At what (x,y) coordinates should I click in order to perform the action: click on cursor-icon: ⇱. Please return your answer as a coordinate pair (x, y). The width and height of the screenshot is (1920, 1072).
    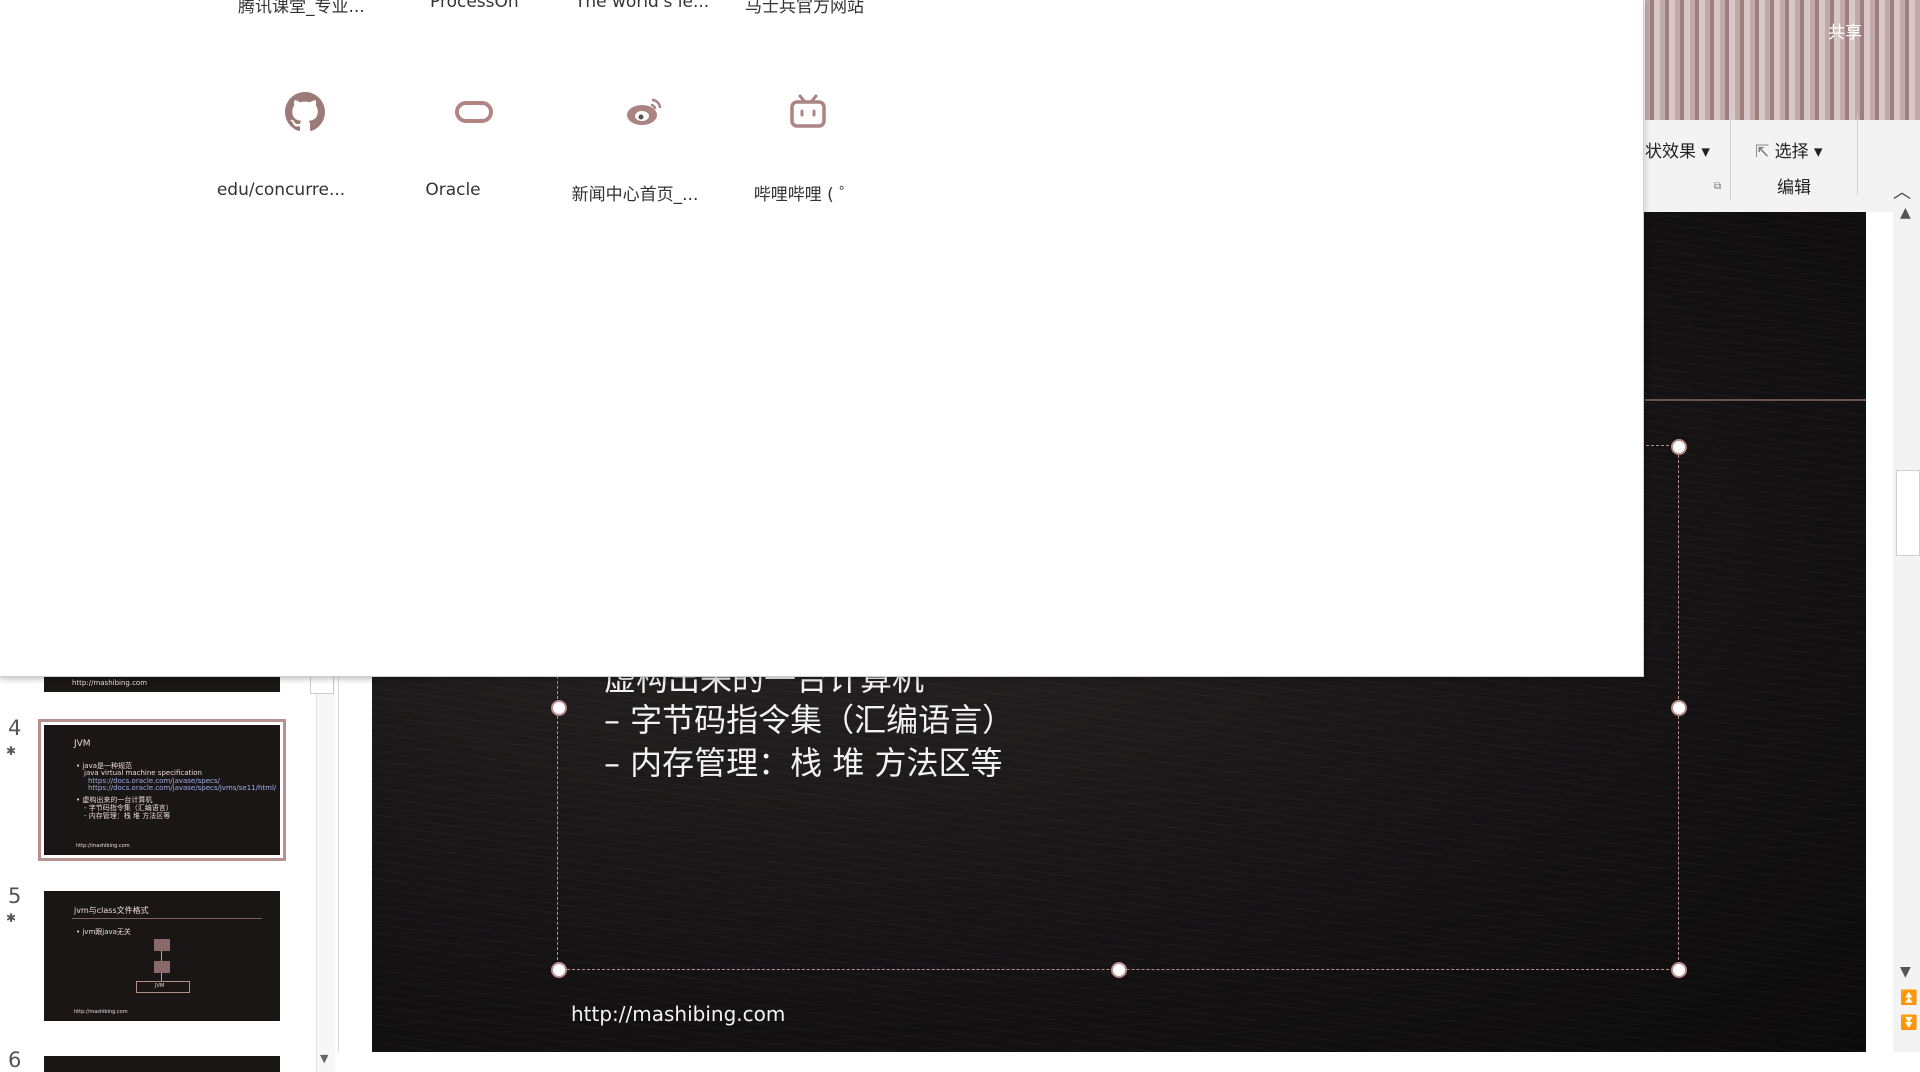
    Looking at the image, I should click on (1762, 152).